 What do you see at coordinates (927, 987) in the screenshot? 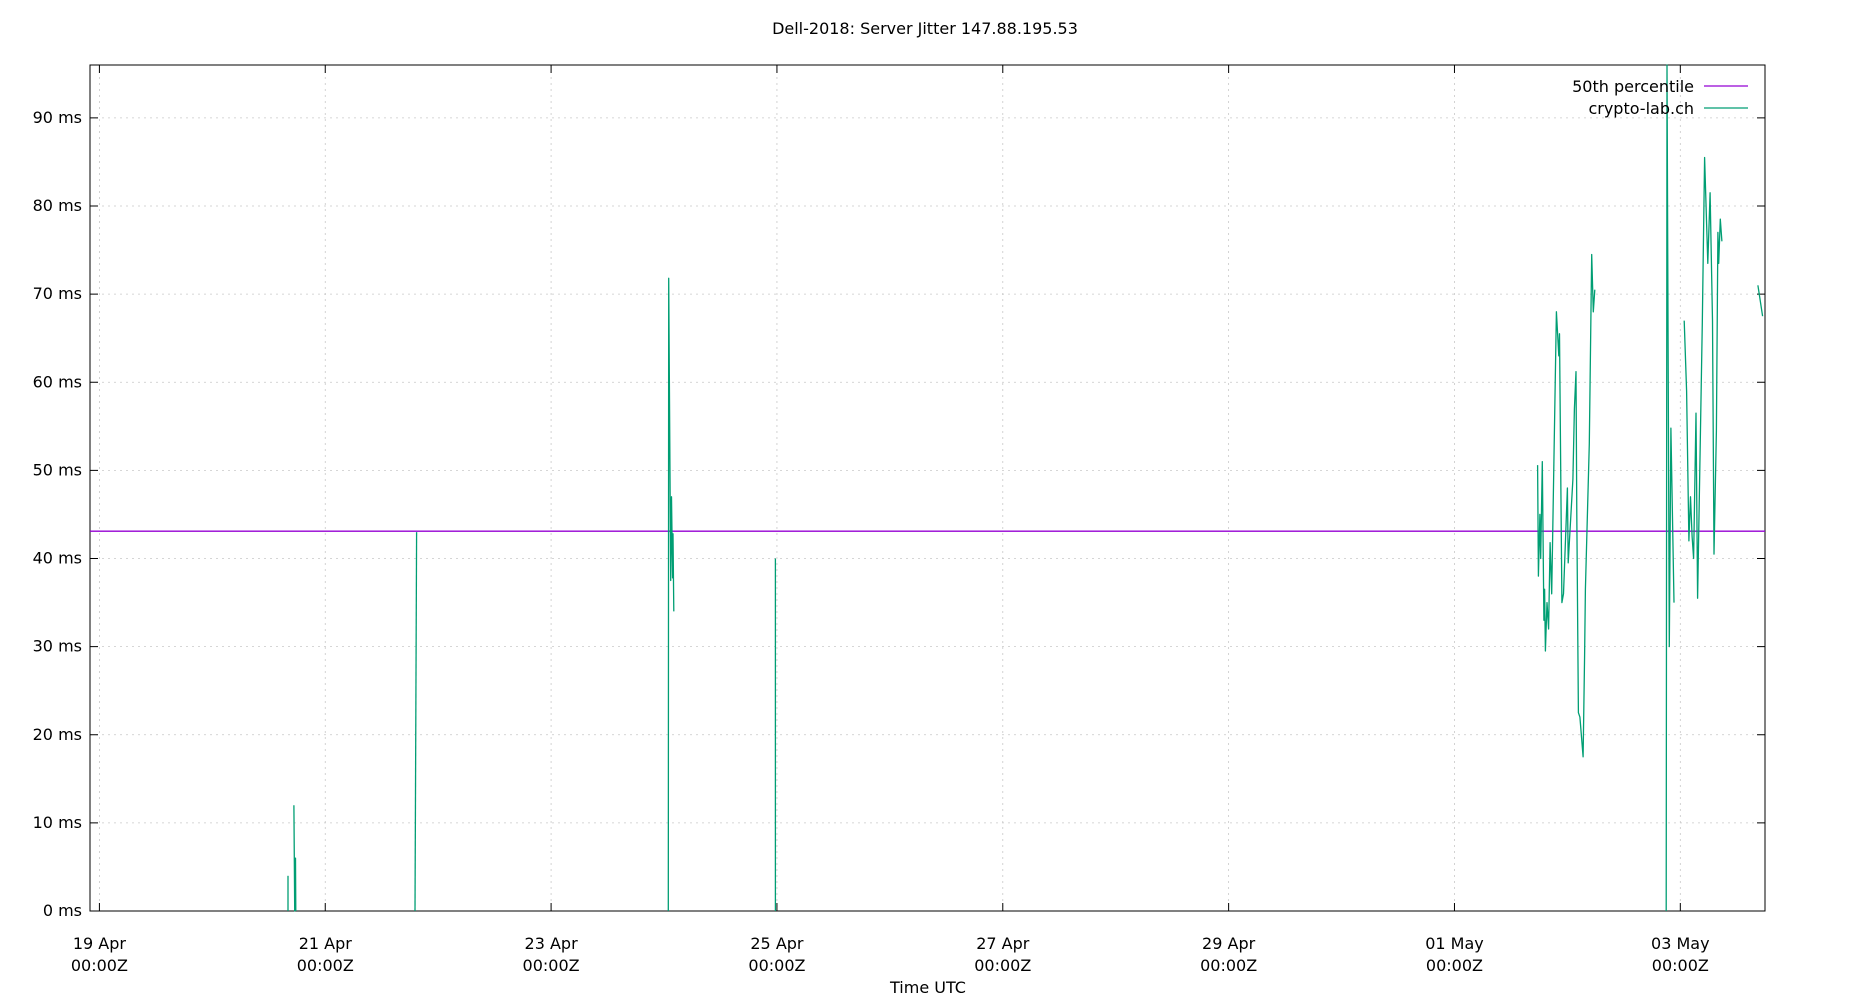
I see `x-axis-label: Time UTC` at bounding box center [927, 987].